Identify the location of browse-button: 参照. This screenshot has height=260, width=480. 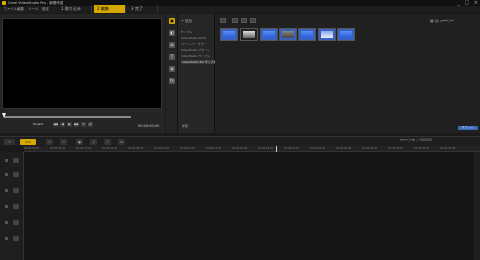
(185, 126).